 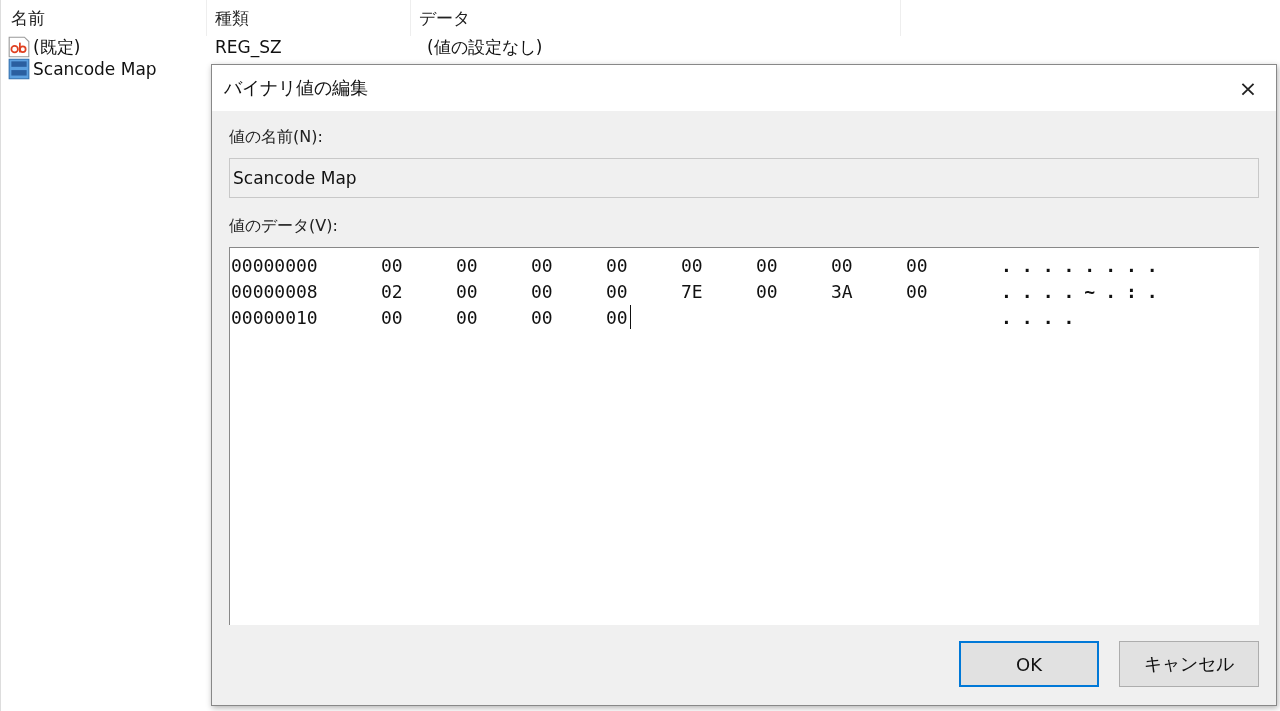 What do you see at coordinates (248, 47) in the screenshot?
I see `value-type: REG_SZ` at bounding box center [248, 47].